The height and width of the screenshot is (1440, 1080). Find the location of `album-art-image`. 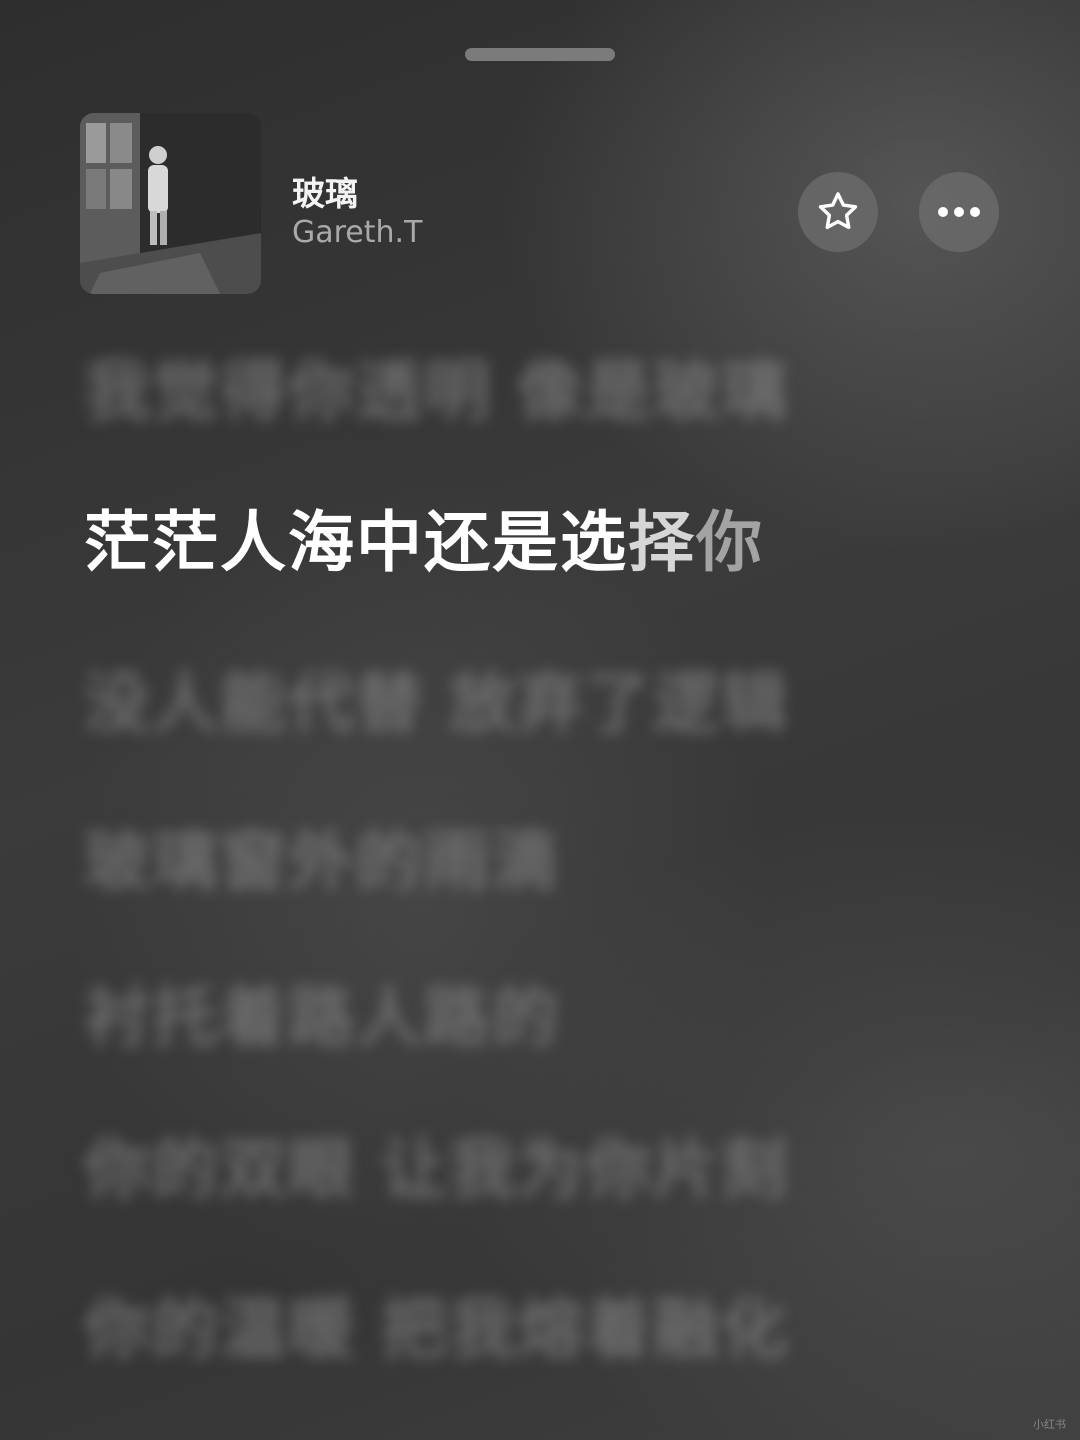

album-art-image is located at coordinates (170, 203).